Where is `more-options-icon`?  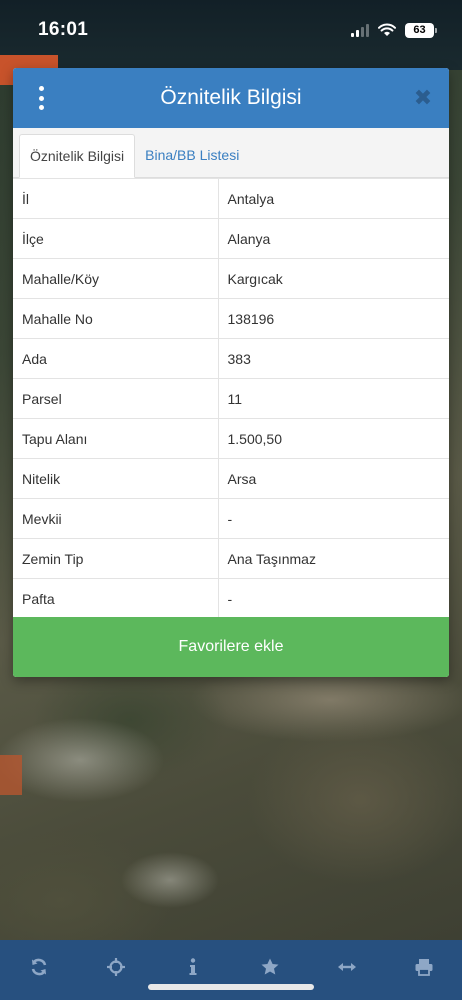 more-options-icon is located at coordinates (41, 98).